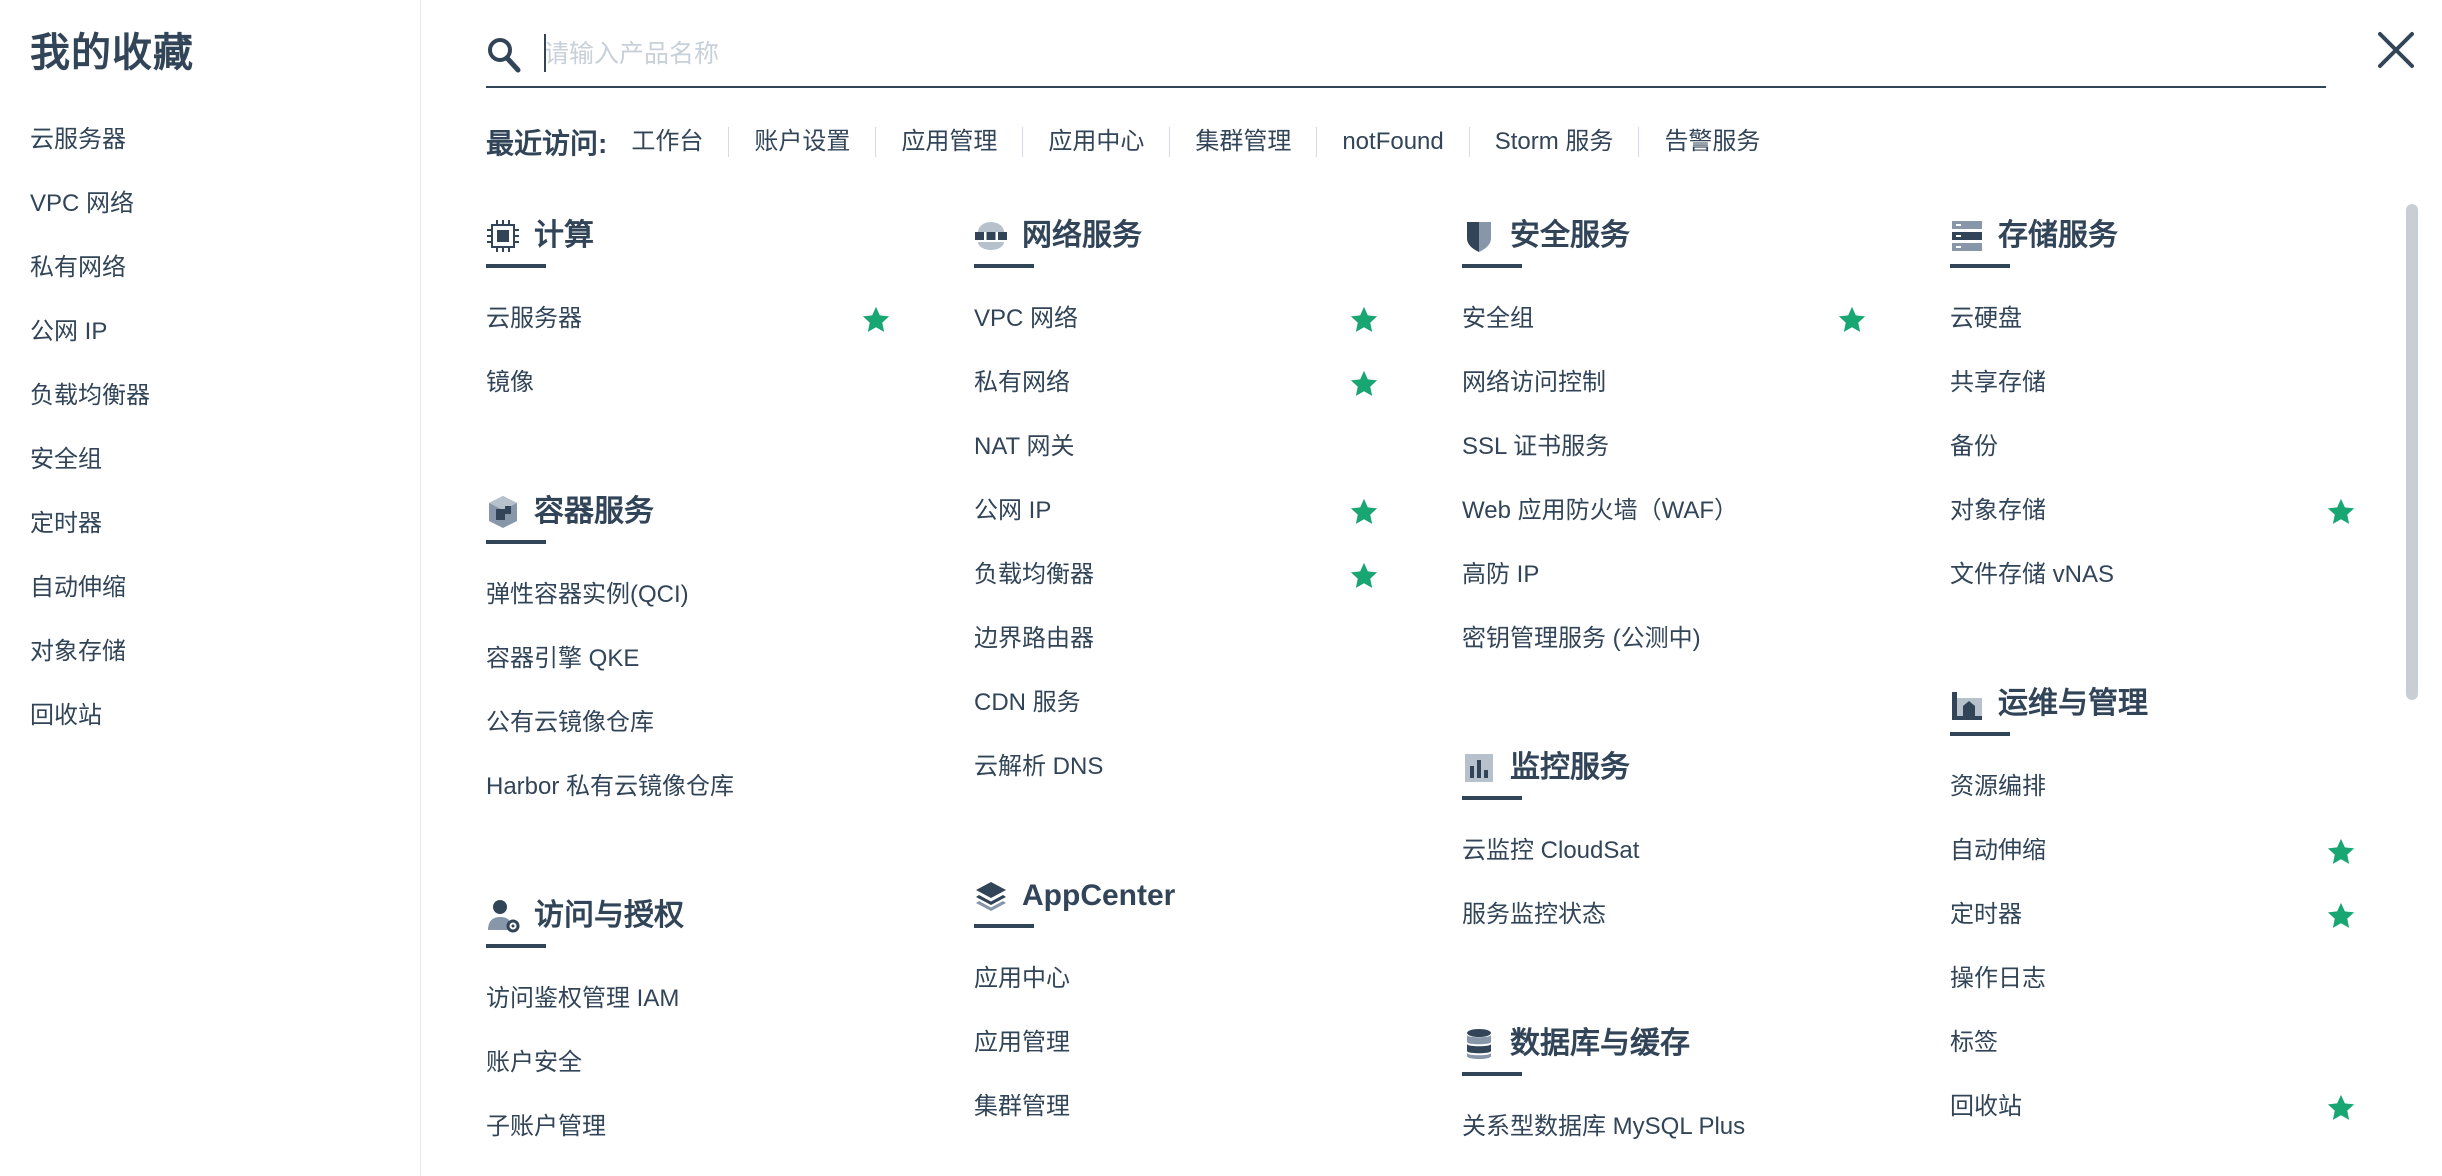 This screenshot has width=2442, height=1176. What do you see at coordinates (2412, 452) in the screenshot?
I see `scrollbar-thumb` at bounding box center [2412, 452].